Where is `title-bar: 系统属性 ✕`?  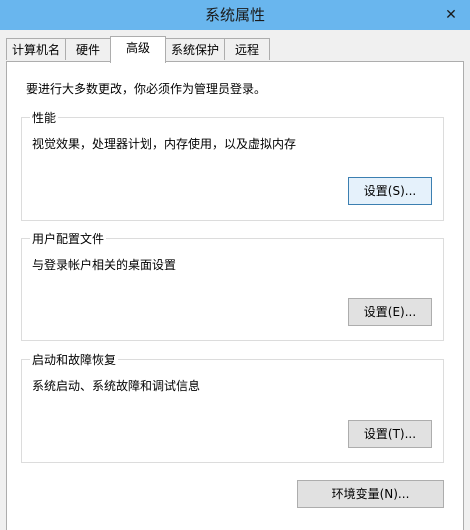 title-bar: 系统属性 ✕ is located at coordinates (235, 15).